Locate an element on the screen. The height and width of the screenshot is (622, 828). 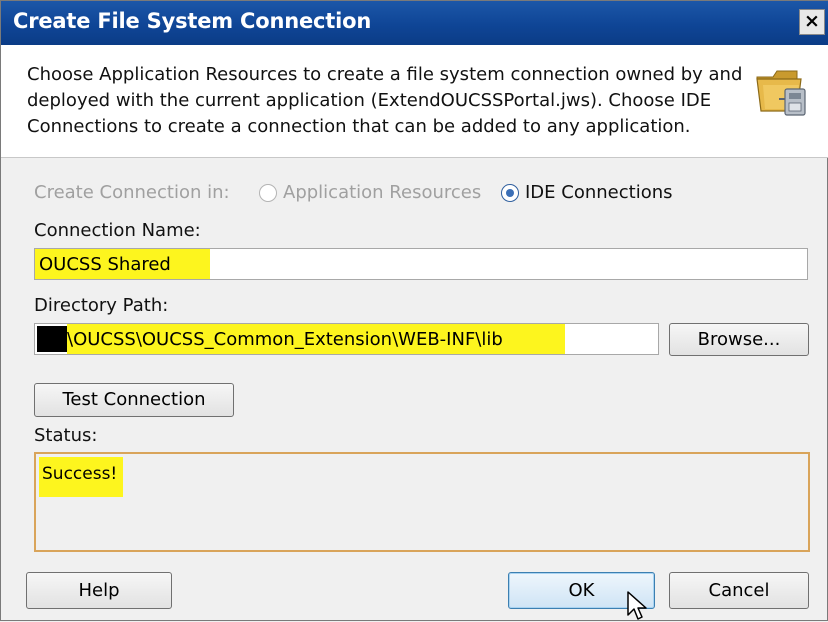
cancel-button-label: Cancel is located at coordinates (739, 590).